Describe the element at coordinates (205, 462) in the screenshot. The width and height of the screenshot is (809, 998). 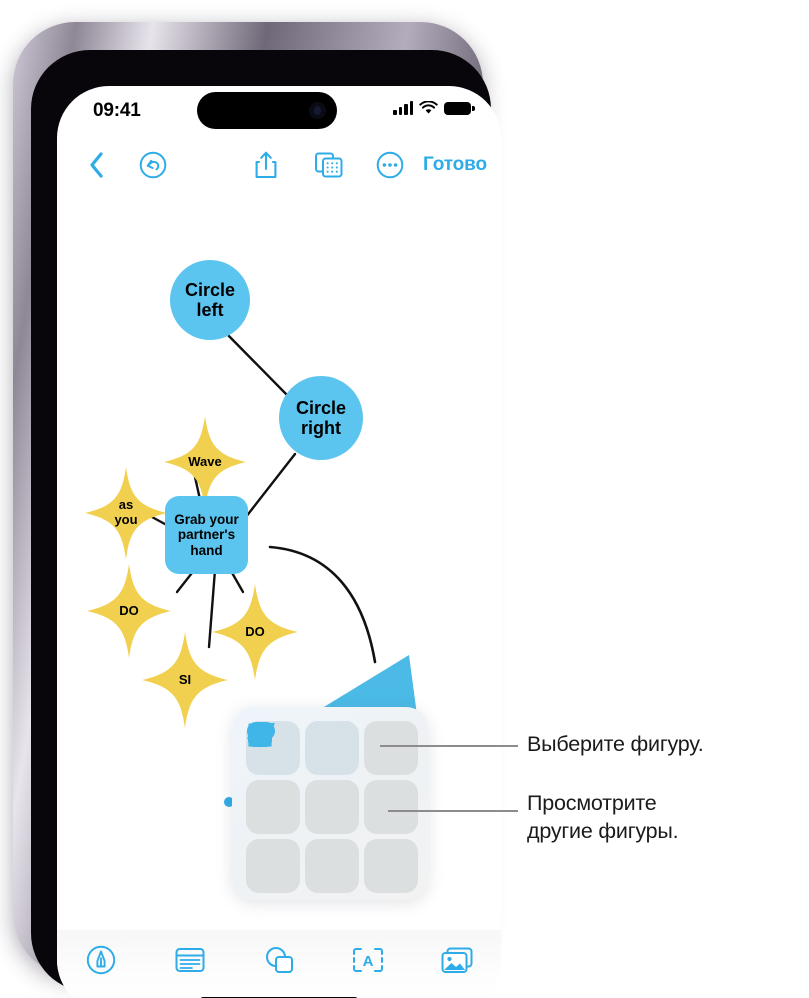
I see `node-wave` at that location.